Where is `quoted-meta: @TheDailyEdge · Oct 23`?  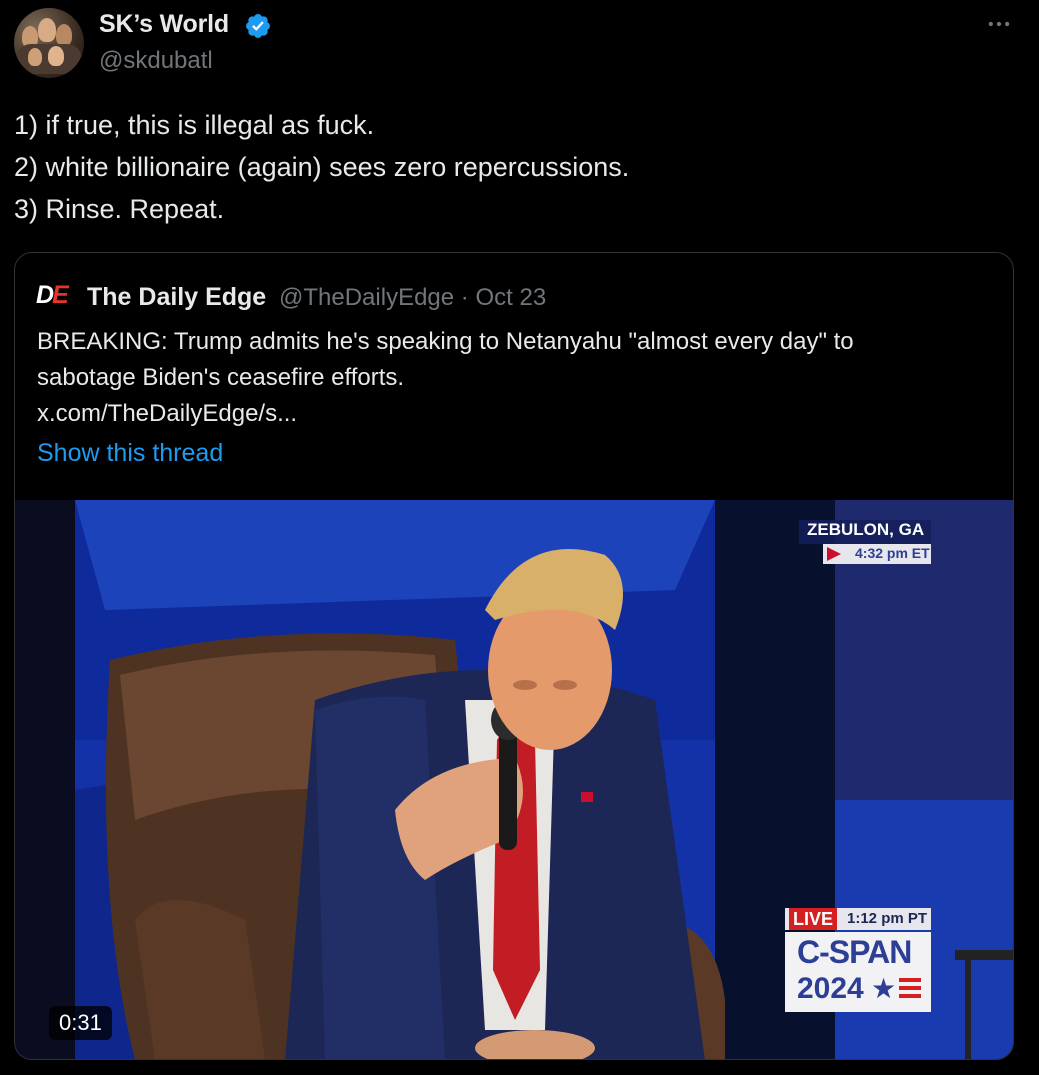 quoted-meta: @TheDailyEdge · Oct 23 is located at coordinates (412, 298).